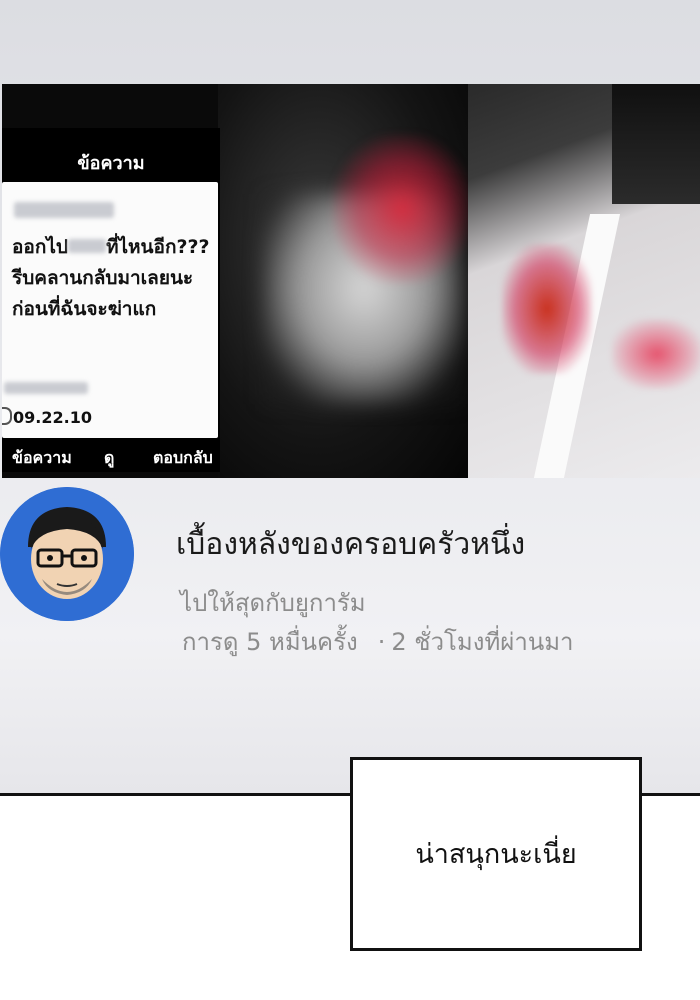  I want to click on message-actions: ข้อความ ดู ตอบกลับ, so click(111, 457).